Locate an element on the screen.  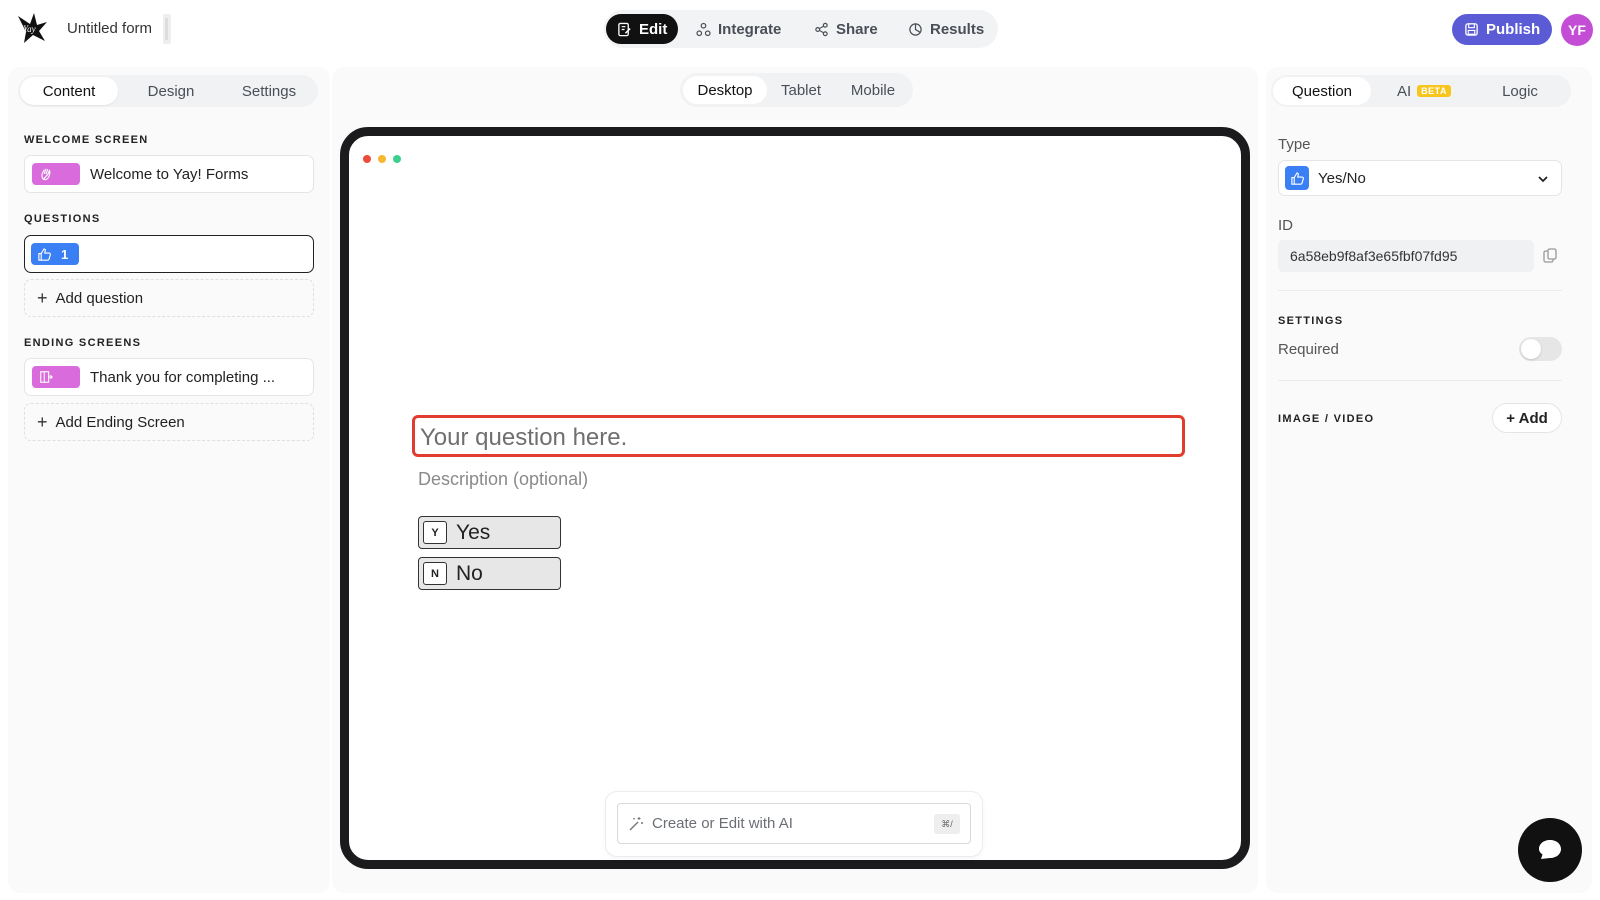
green-dot is located at coordinates (397, 159).